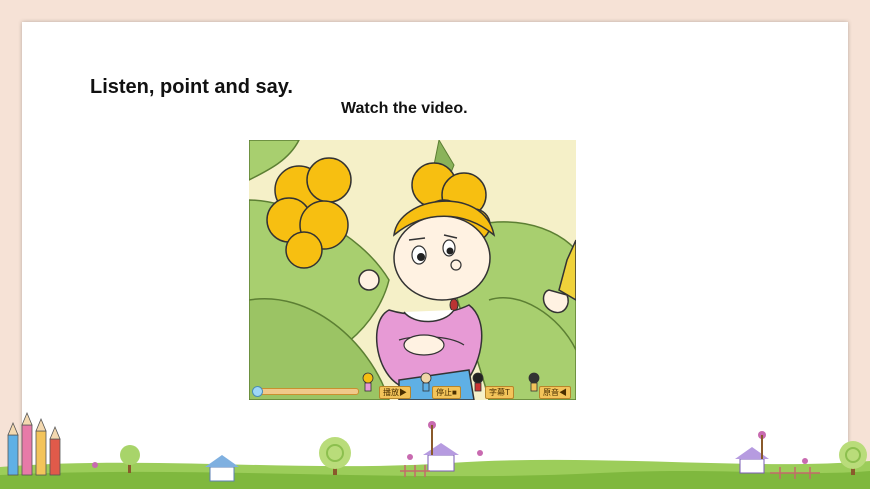 The height and width of the screenshot is (489, 870). What do you see at coordinates (191, 87) in the screenshot?
I see `page-title: Listen, point and say.` at bounding box center [191, 87].